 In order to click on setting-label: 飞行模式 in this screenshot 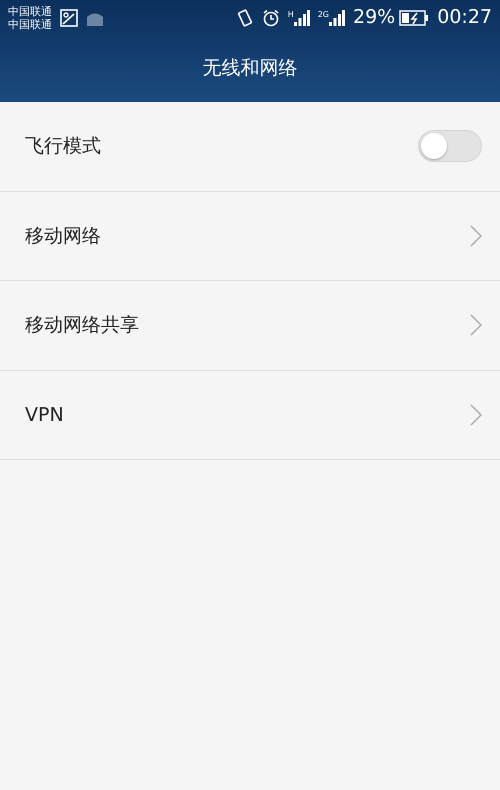, I will do `click(63, 146)`.